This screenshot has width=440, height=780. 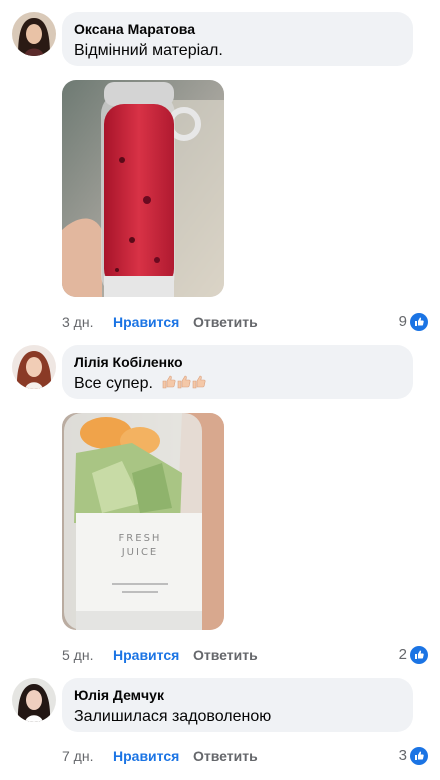 I want to click on comment-bubble: Лілія Кобіленко Все супер., so click(x=237, y=372).